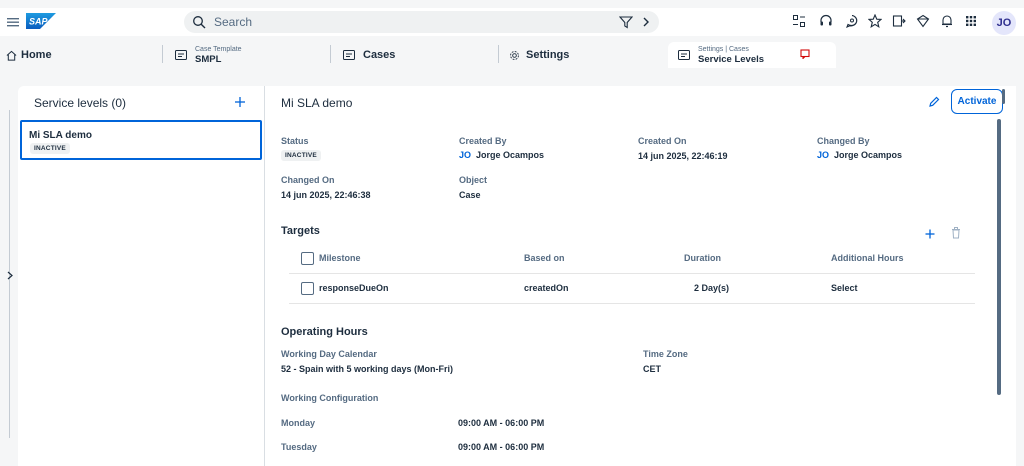 This screenshot has height=466, width=1024. I want to click on shell-bar: SAP Search JO, so click(512, 22).